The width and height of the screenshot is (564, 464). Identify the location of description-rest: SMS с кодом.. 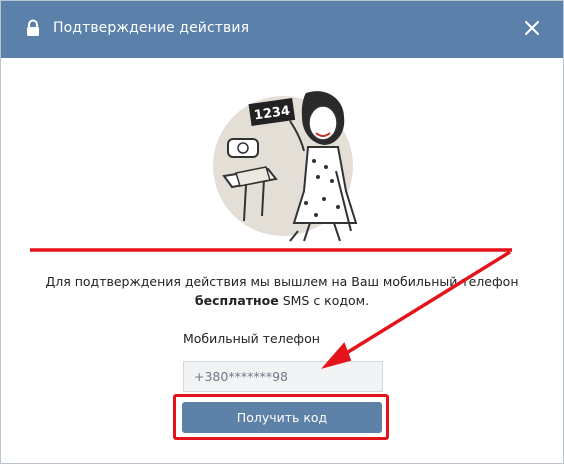
(324, 300).